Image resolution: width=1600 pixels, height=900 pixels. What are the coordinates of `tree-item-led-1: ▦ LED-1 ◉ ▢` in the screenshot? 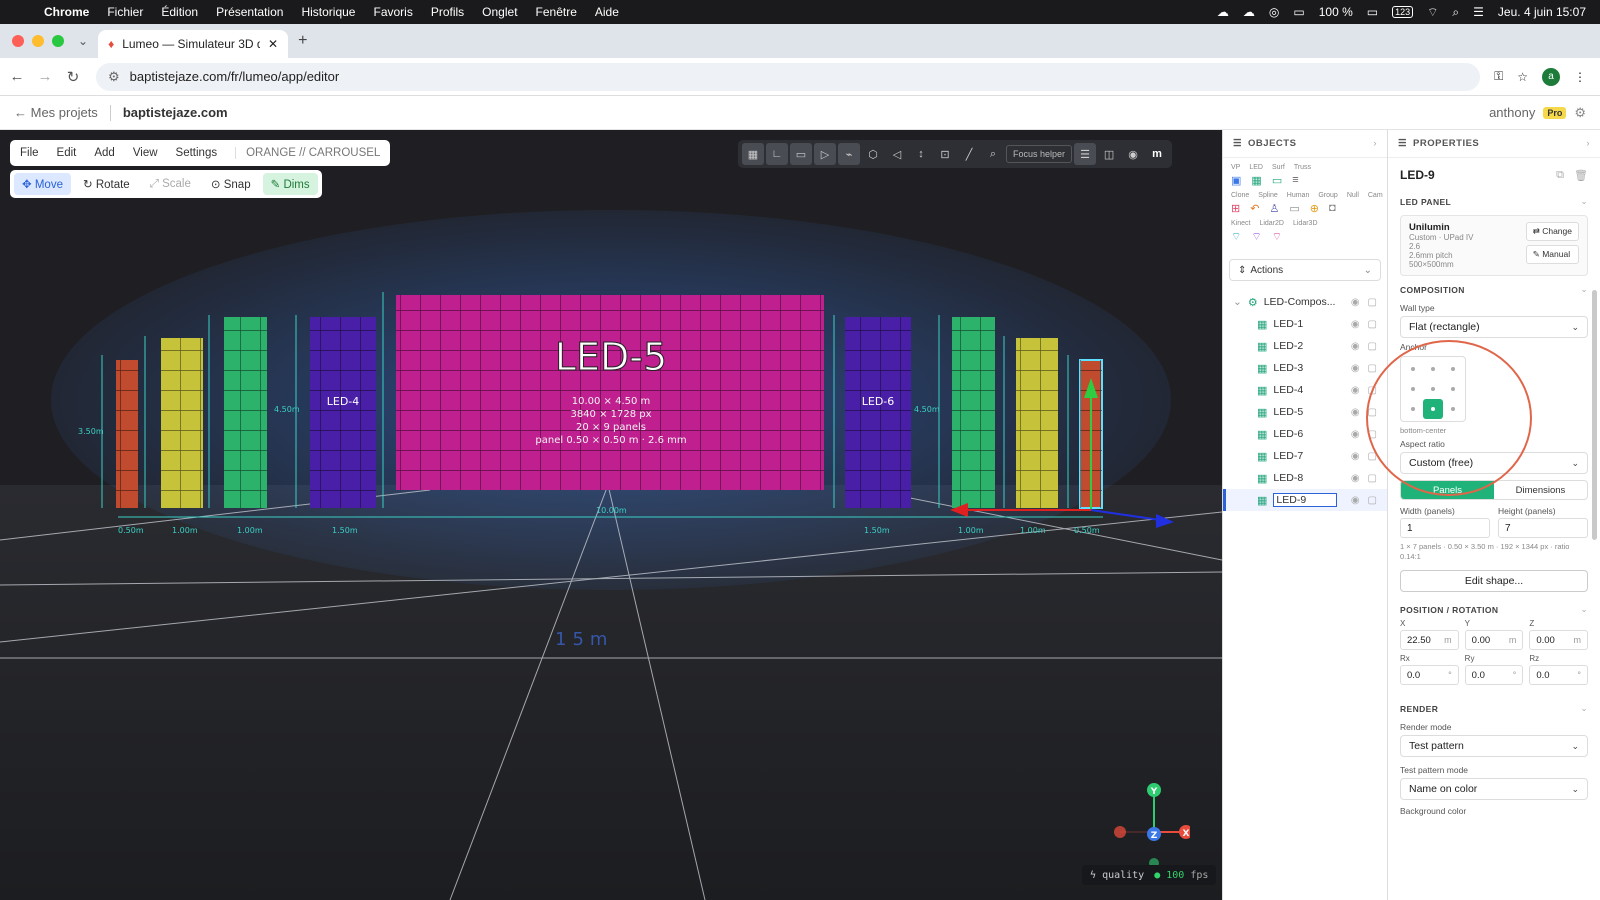 It's located at (1305, 324).